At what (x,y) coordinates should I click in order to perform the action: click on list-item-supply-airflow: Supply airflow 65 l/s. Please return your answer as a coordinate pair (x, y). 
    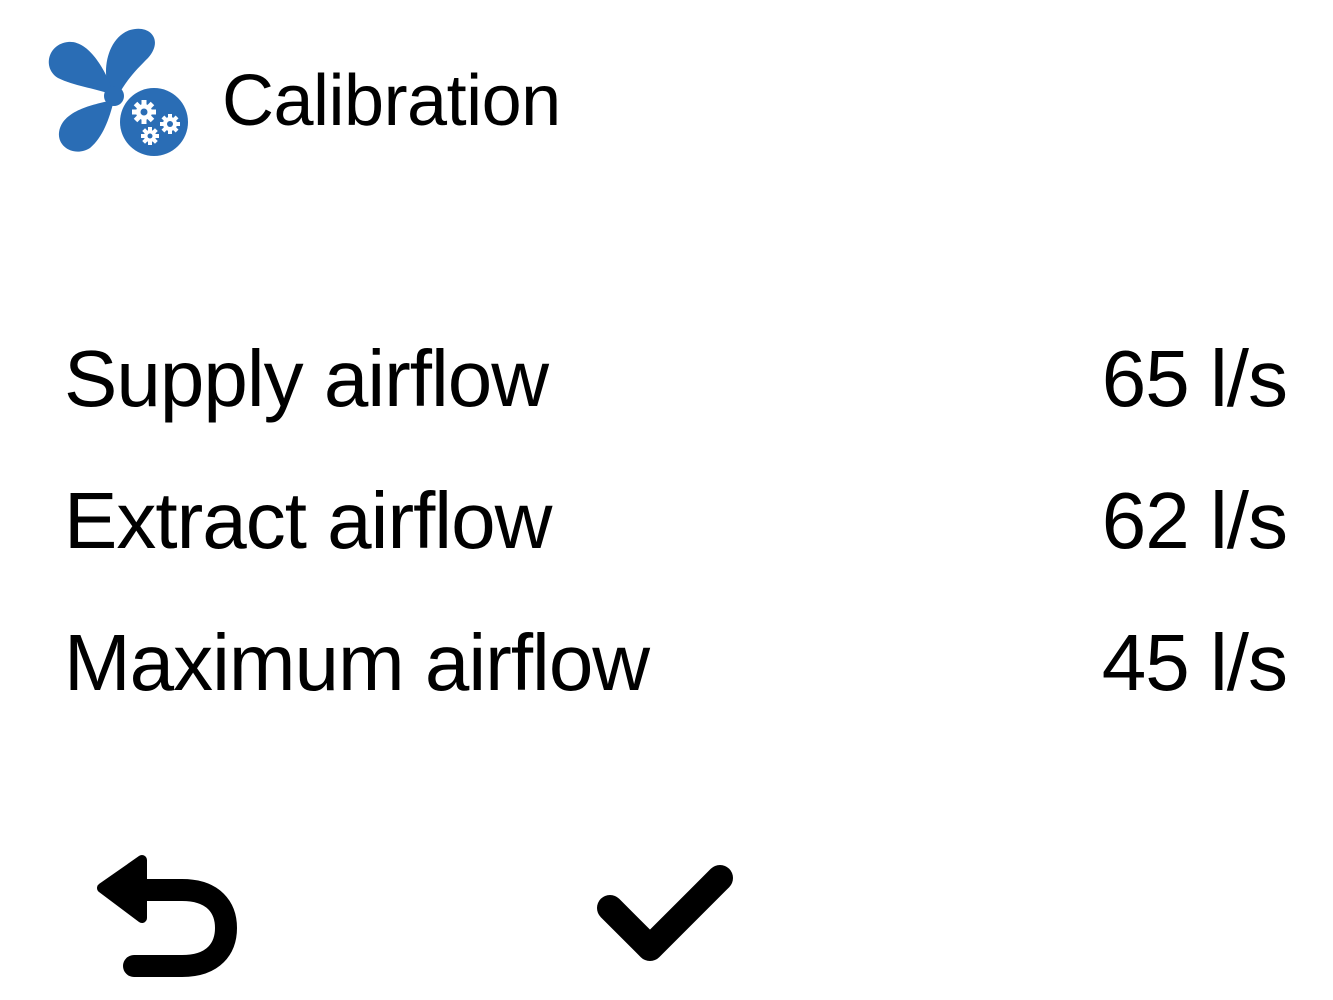
    Looking at the image, I should click on (676, 379).